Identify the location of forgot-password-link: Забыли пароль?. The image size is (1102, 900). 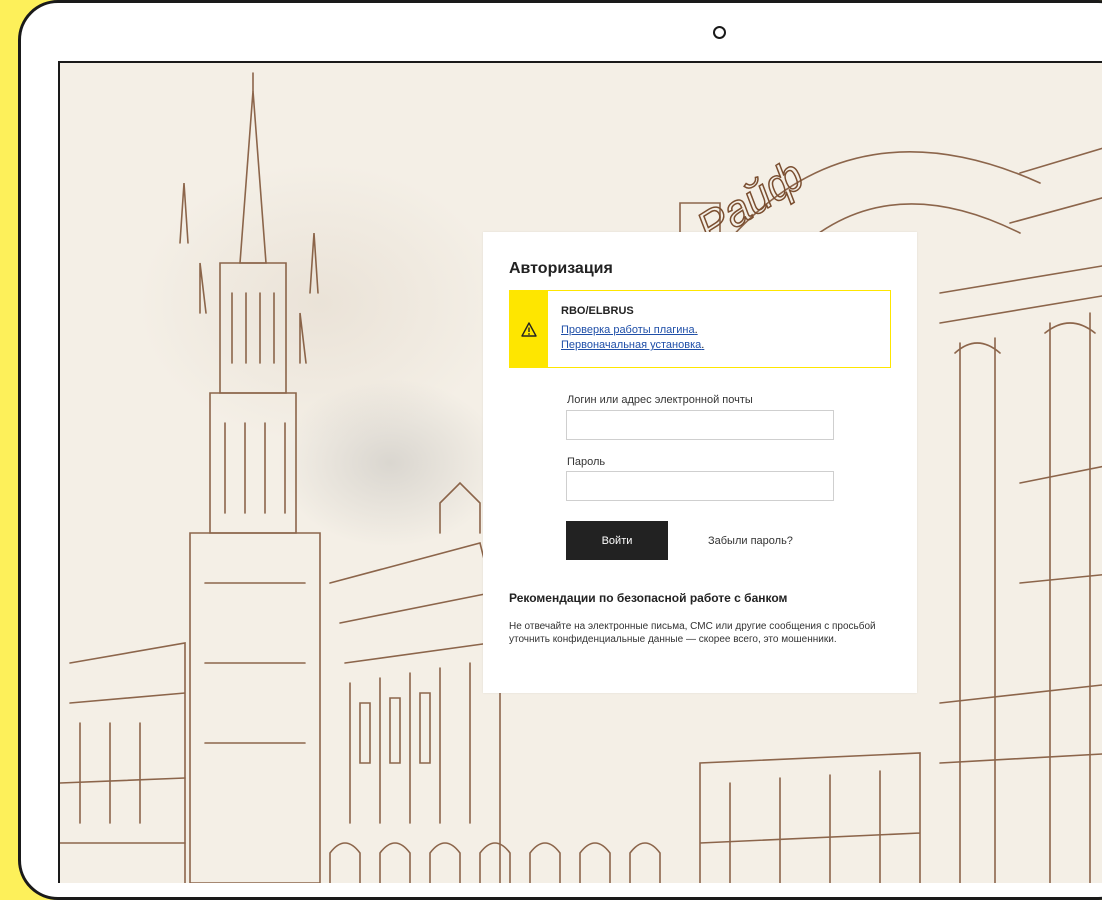
(750, 541).